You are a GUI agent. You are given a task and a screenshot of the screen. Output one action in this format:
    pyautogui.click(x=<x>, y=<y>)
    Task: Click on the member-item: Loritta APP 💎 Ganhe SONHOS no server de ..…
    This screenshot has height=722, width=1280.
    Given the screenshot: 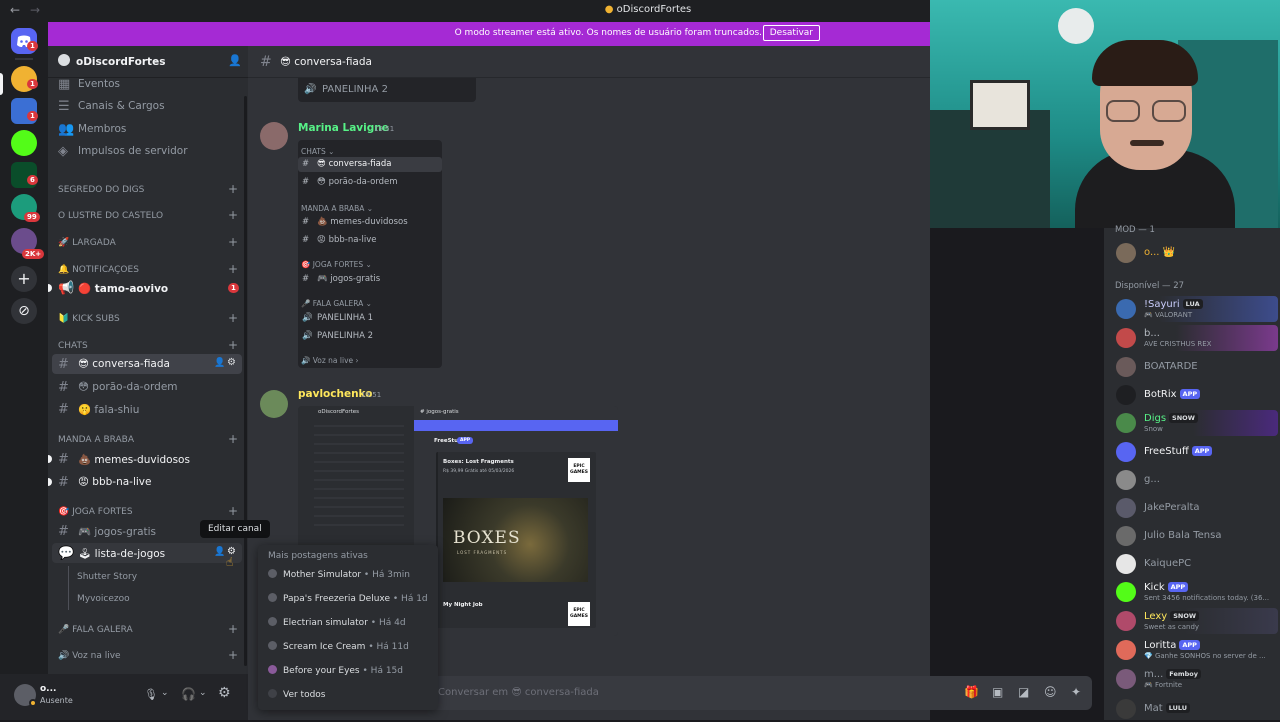 What is the action you would take?
    pyautogui.click(x=1193, y=650)
    